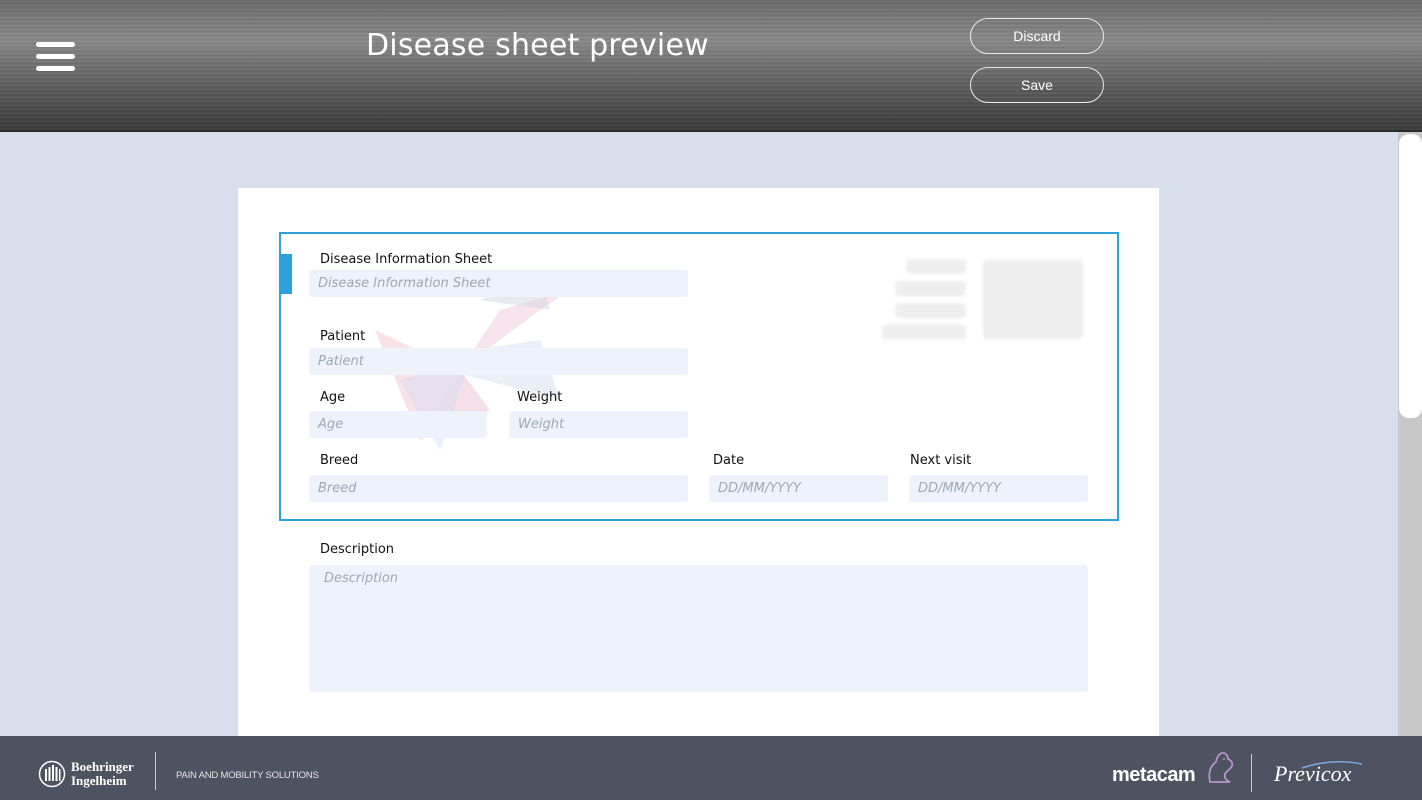  Describe the element at coordinates (247, 775) in the screenshot. I see `footer-tagline: PAIN AND MOBILITY SOLUTIONS` at that location.